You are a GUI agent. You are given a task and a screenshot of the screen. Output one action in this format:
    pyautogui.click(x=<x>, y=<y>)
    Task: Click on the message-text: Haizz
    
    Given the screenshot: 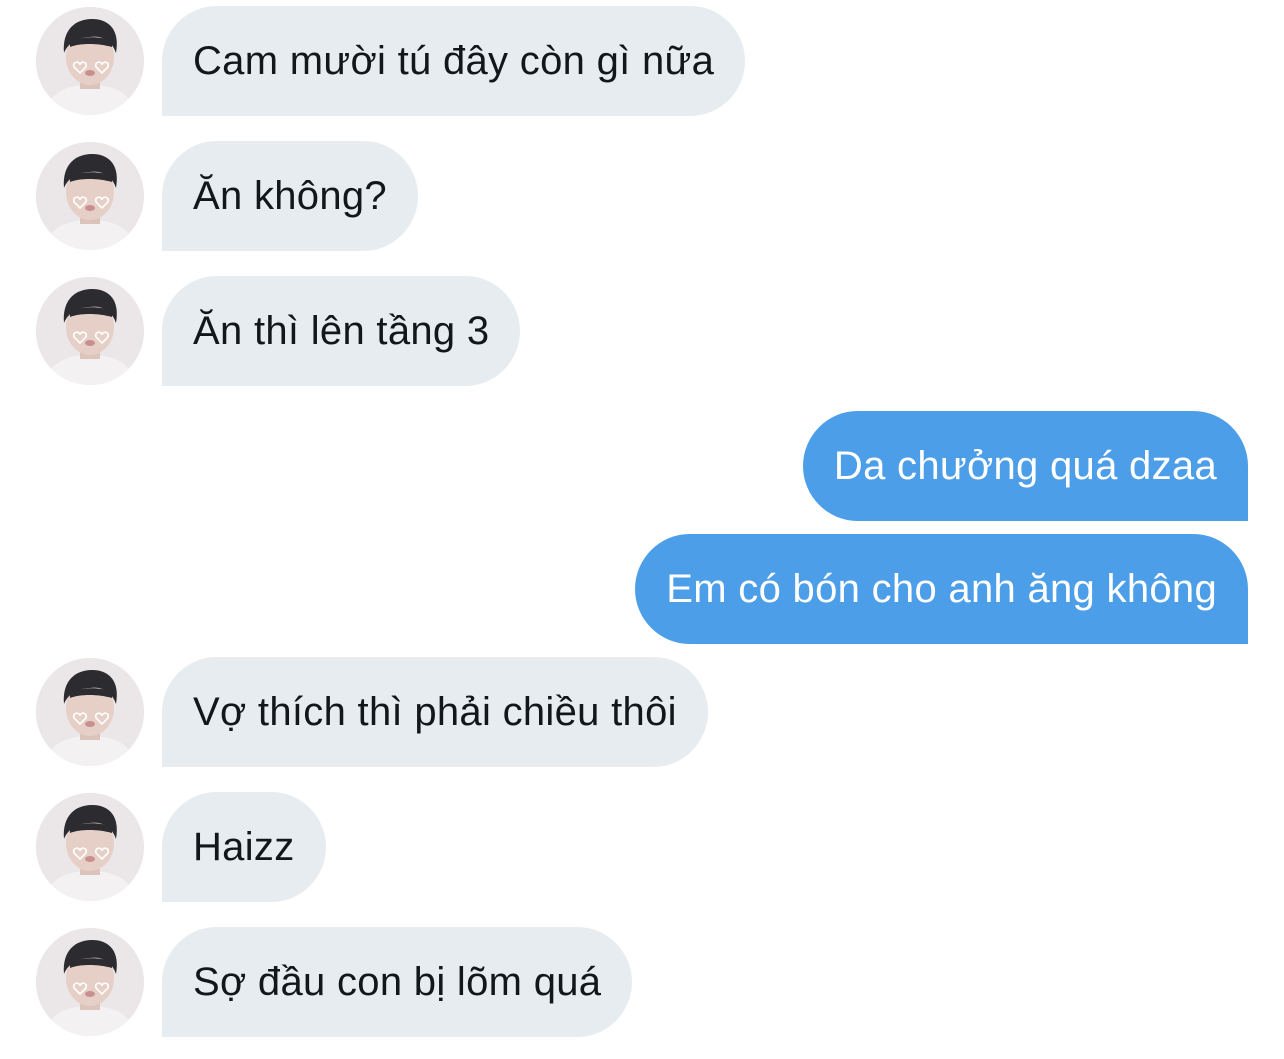 What is the action you would take?
    pyautogui.click(x=244, y=846)
    